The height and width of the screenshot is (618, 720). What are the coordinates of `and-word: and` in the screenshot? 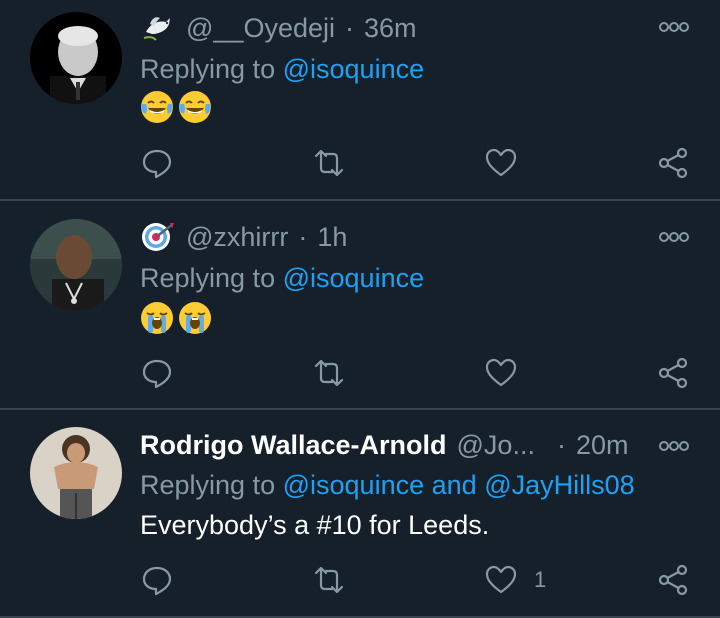 It's located at (454, 485).